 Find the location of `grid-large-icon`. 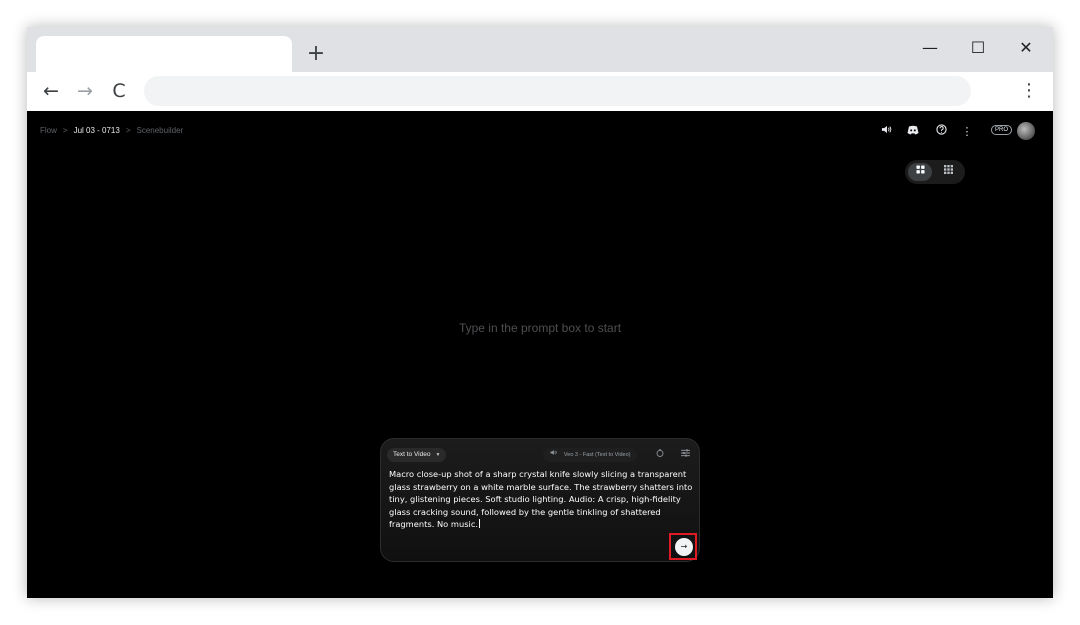

grid-large-icon is located at coordinates (920, 172).